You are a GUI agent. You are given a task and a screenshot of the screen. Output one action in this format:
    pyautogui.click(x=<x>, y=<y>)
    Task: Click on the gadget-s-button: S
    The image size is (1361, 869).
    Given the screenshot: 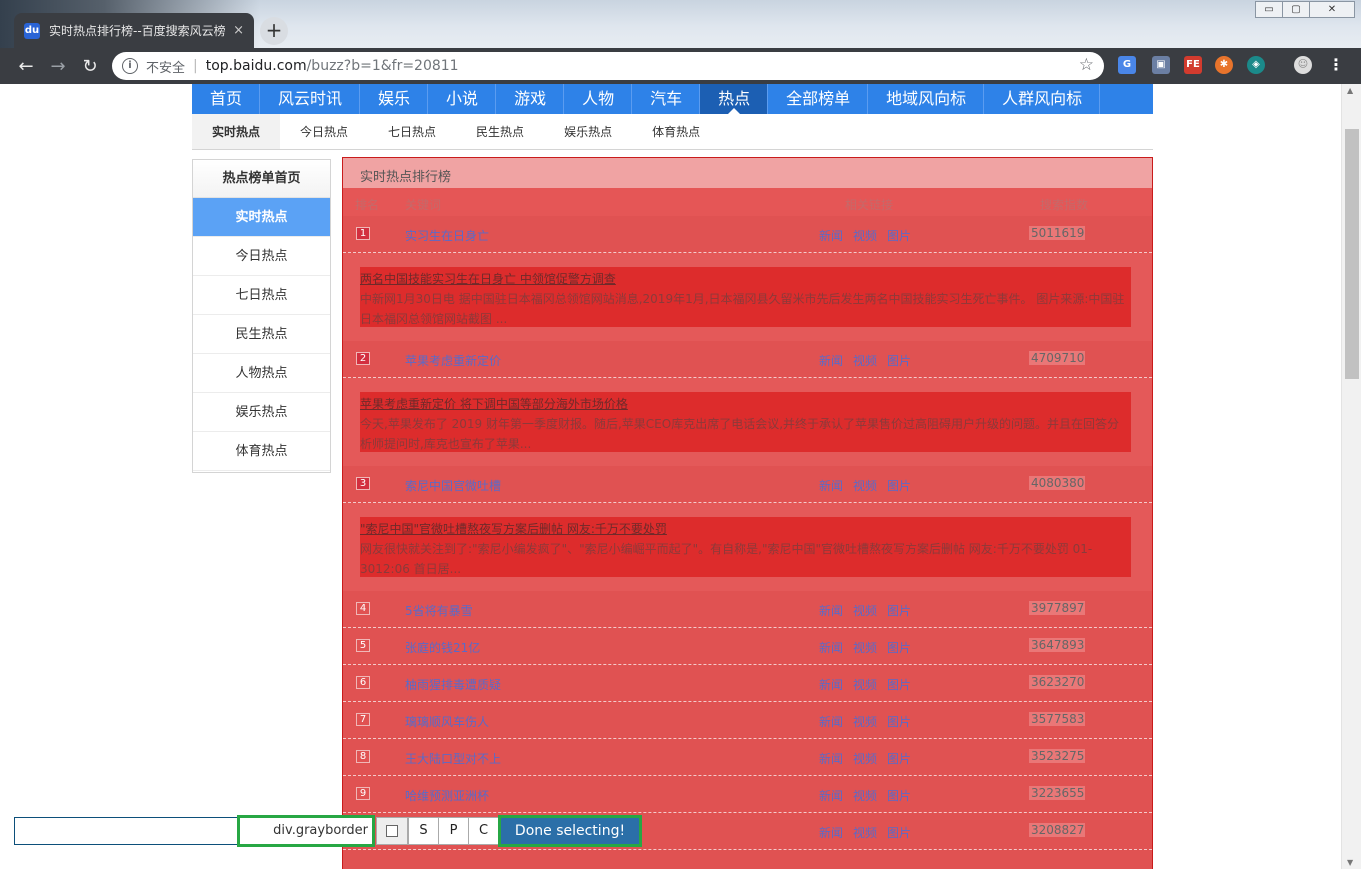 What is the action you would take?
    pyautogui.click(x=423, y=831)
    